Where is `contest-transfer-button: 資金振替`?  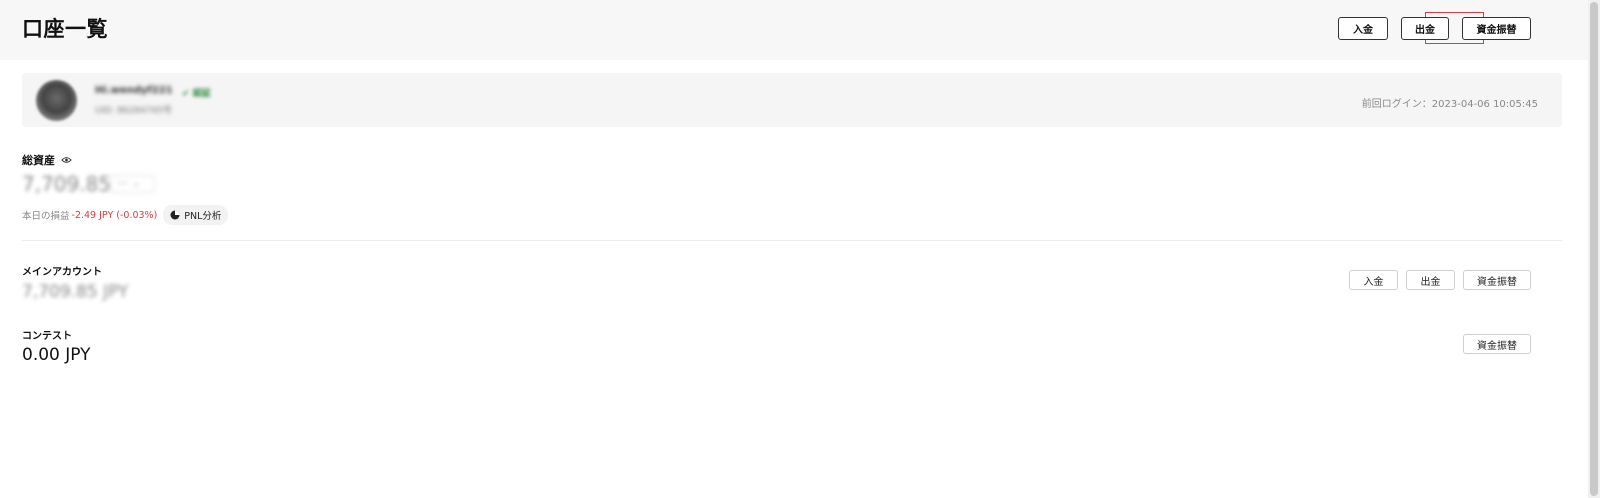 contest-transfer-button: 資金振替 is located at coordinates (1497, 344).